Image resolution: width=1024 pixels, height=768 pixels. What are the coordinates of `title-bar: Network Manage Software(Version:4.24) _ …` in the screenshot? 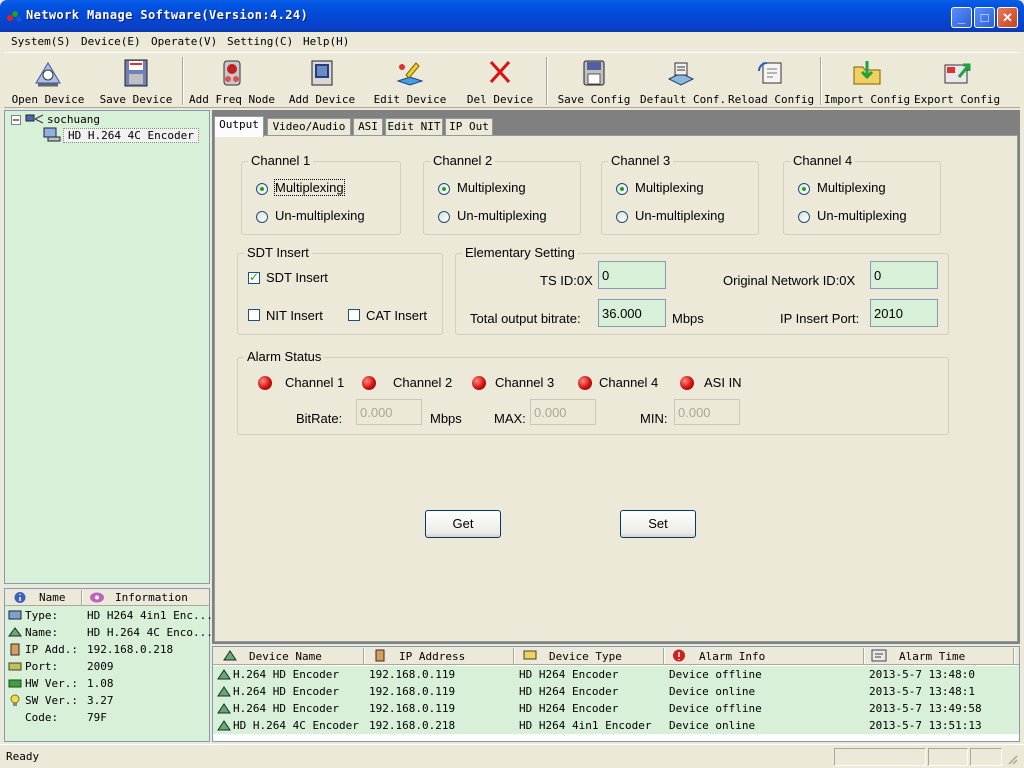 It's located at (512, 16).